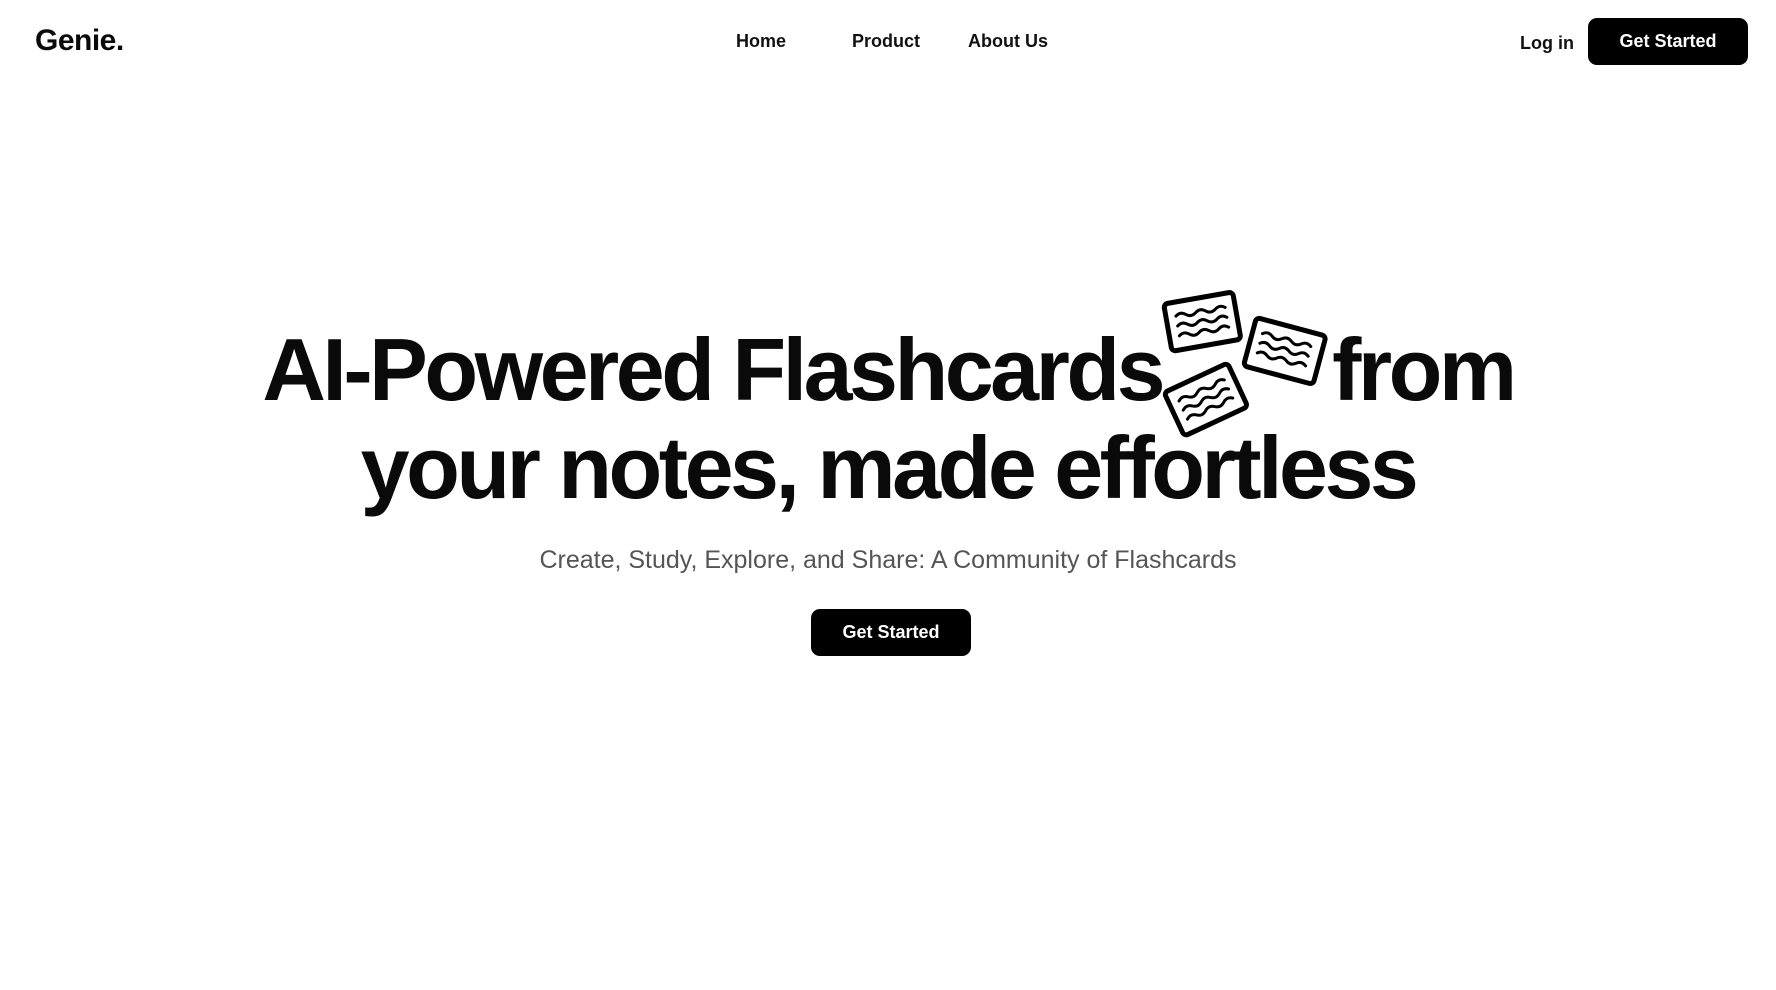  Describe the element at coordinates (889, 467) in the screenshot. I see `hero-headline-line2: your notes, made effortless` at that location.